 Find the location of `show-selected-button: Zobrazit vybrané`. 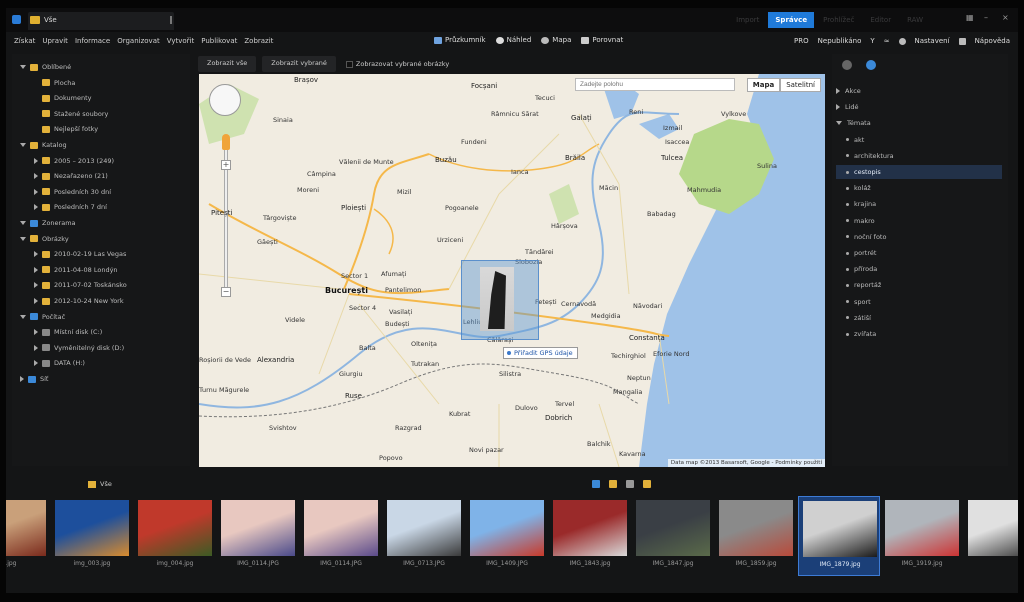

show-selected-button: Zobrazit vybrané is located at coordinates (299, 64).